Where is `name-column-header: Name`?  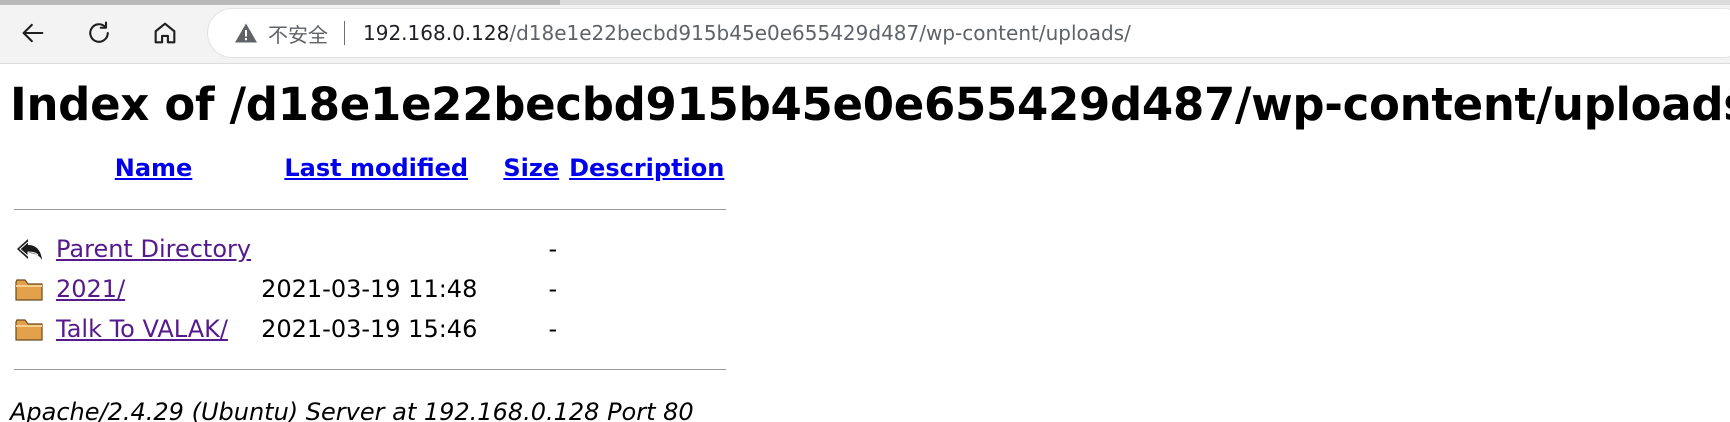 name-column-header: Name is located at coordinates (153, 171).